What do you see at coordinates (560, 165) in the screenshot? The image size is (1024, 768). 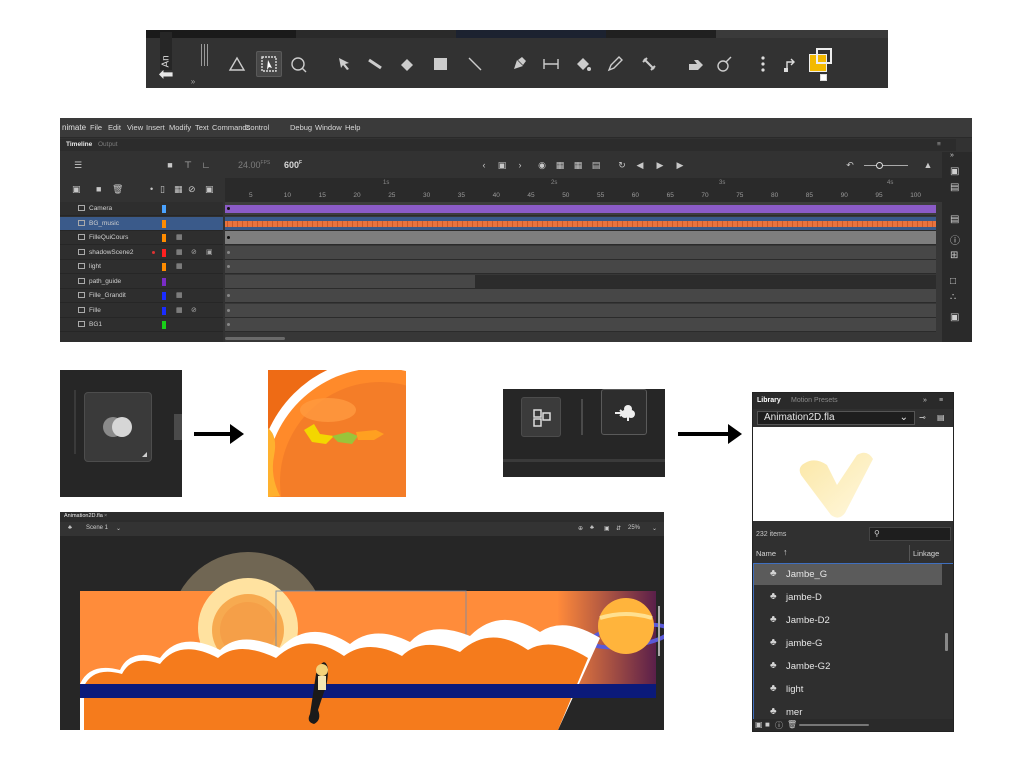 I see `edit-multiple-frames-icon: ▦` at bounding box center [560, 165].